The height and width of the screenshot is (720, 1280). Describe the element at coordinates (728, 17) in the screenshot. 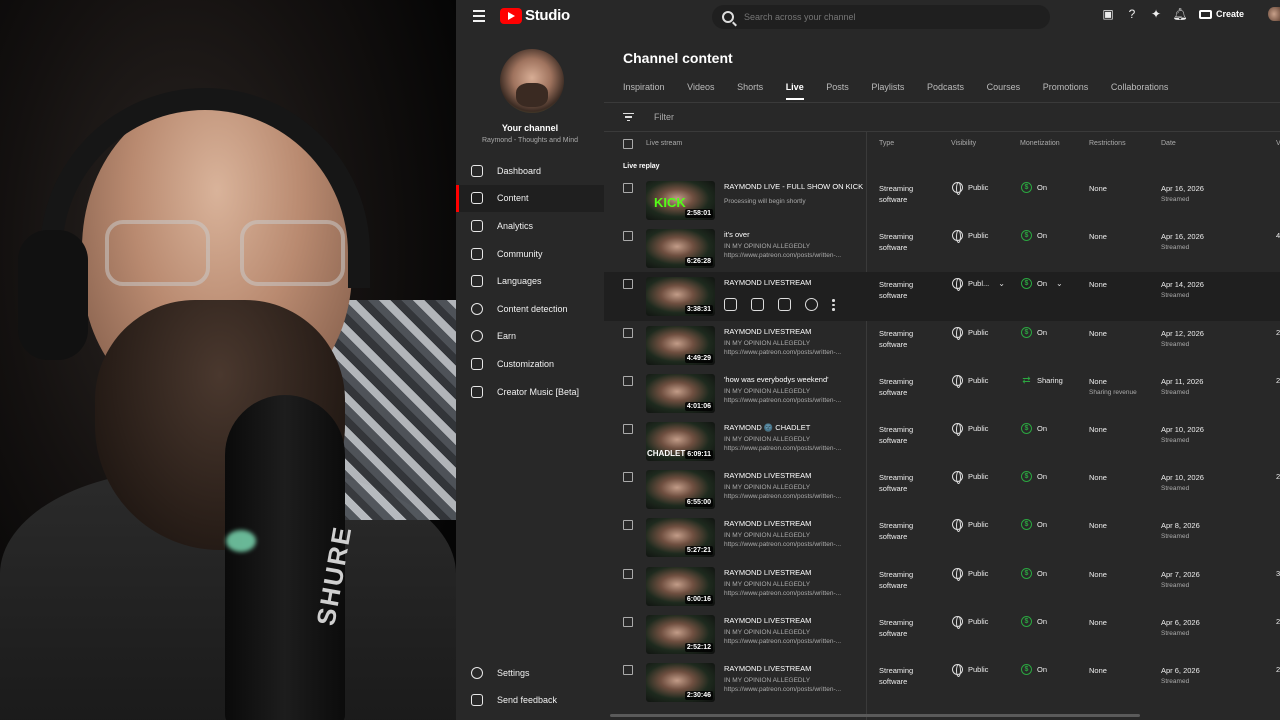

I see `search-icon` at that location.